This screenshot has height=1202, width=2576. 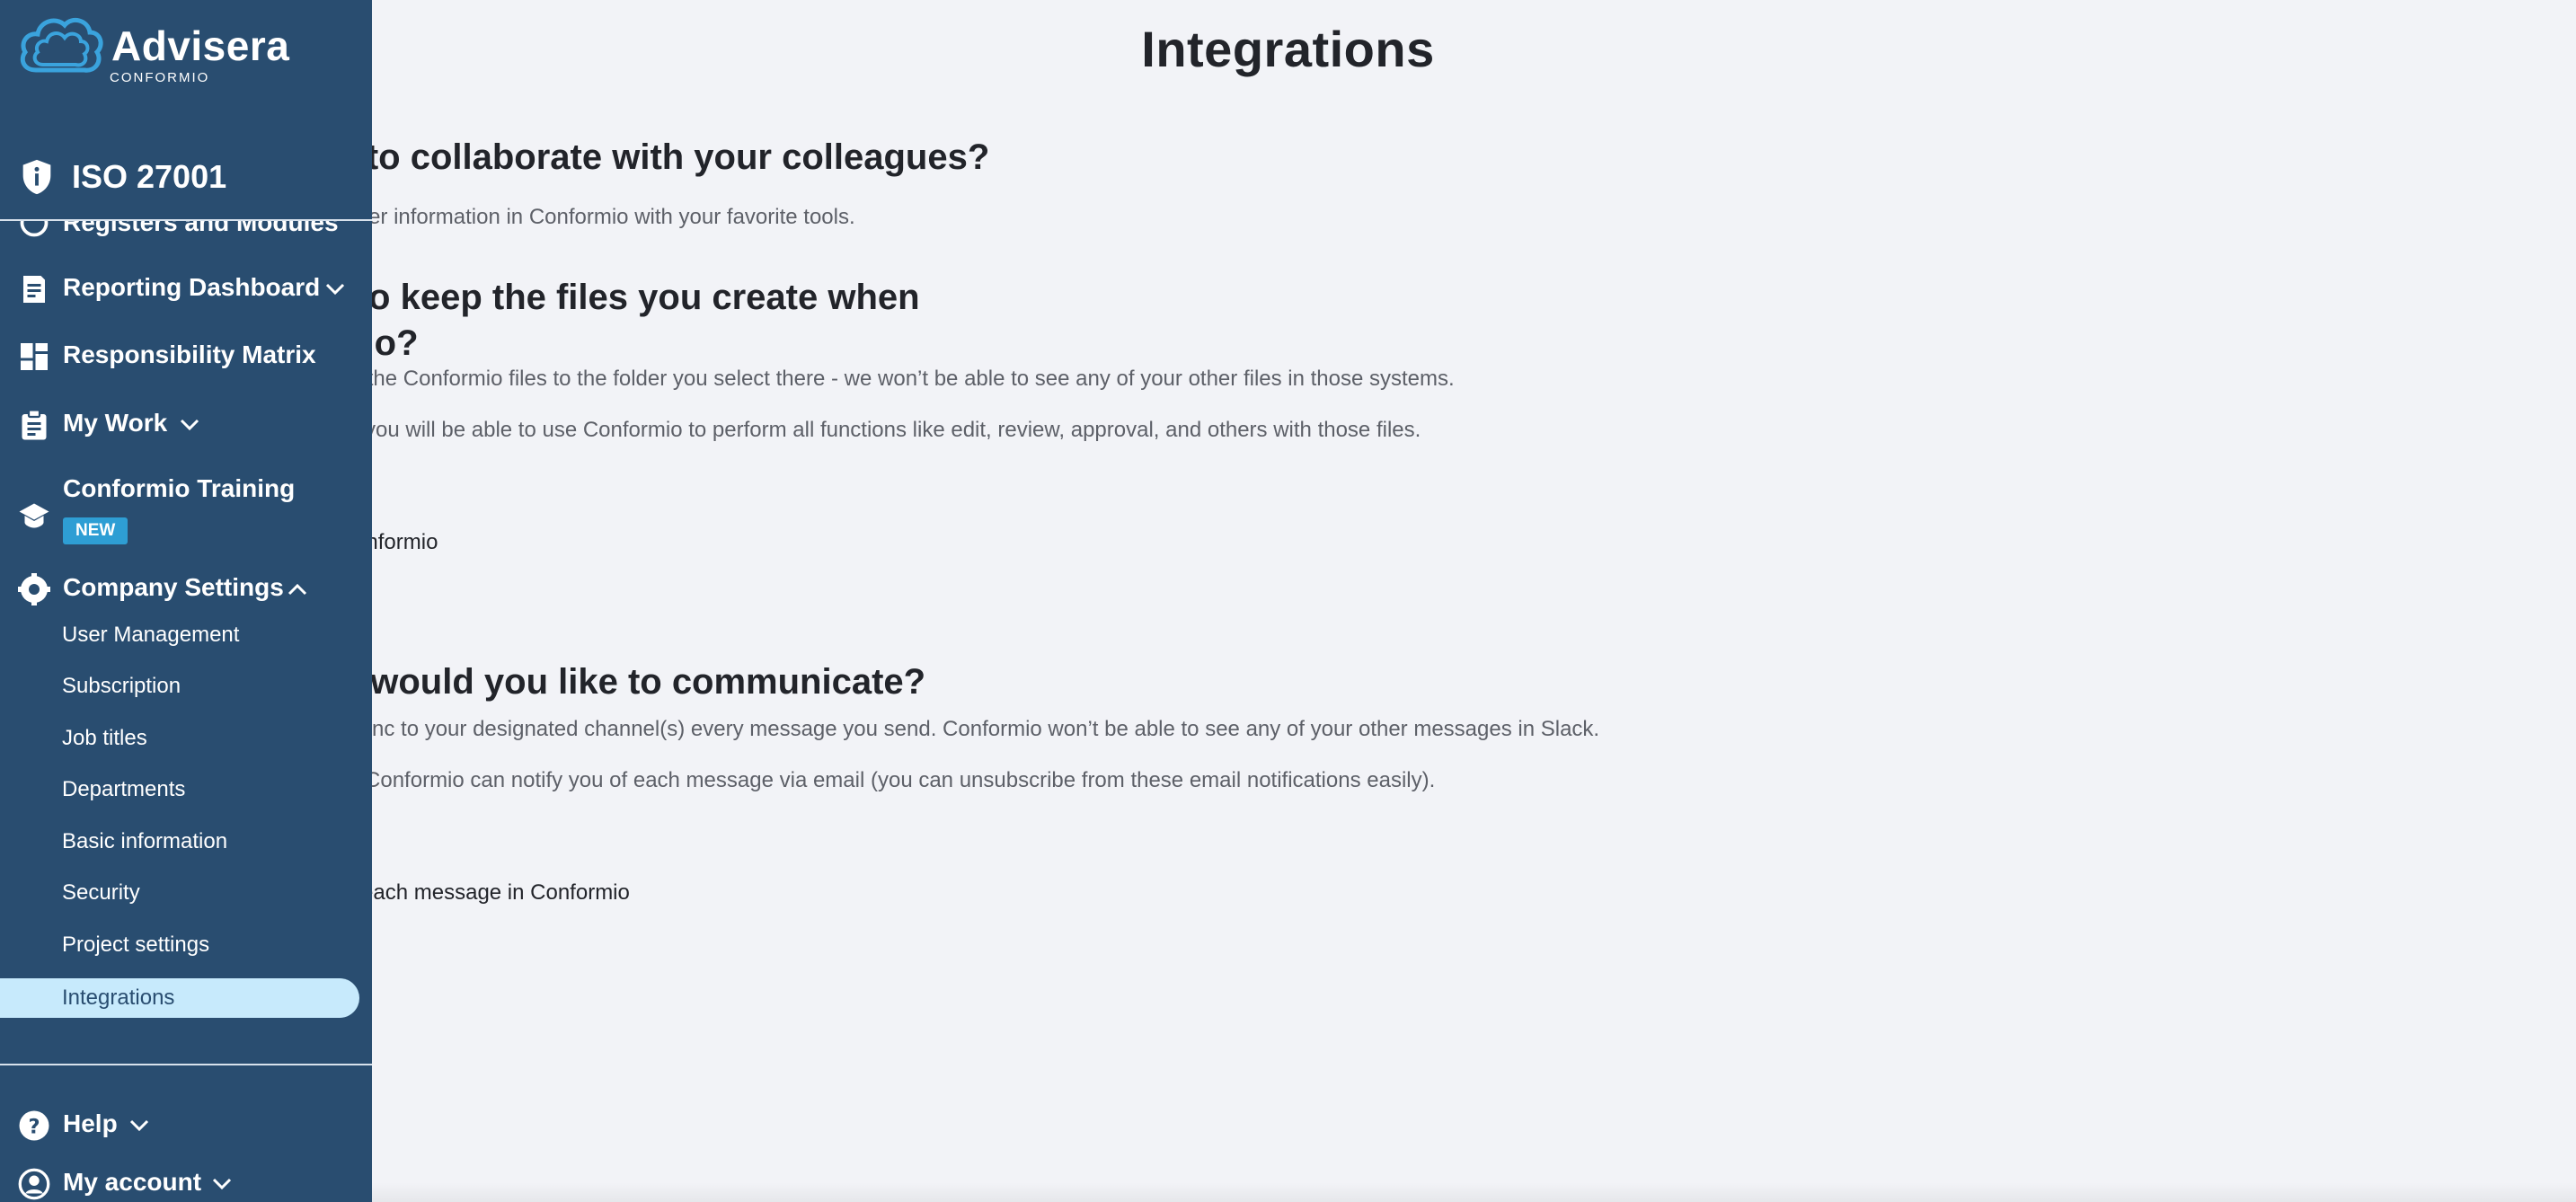 I want to click on product-selector: ISO 27001, so click(x=186, y=178).